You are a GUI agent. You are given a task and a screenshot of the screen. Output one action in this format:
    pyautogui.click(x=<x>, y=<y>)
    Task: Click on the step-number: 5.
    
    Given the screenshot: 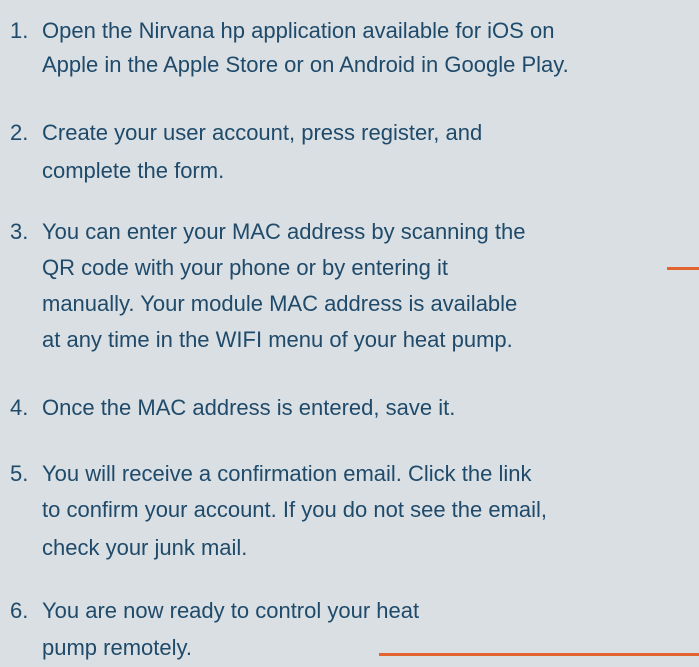 What is the action you would take?
    pyautogui.click(x=19, y=473)
    